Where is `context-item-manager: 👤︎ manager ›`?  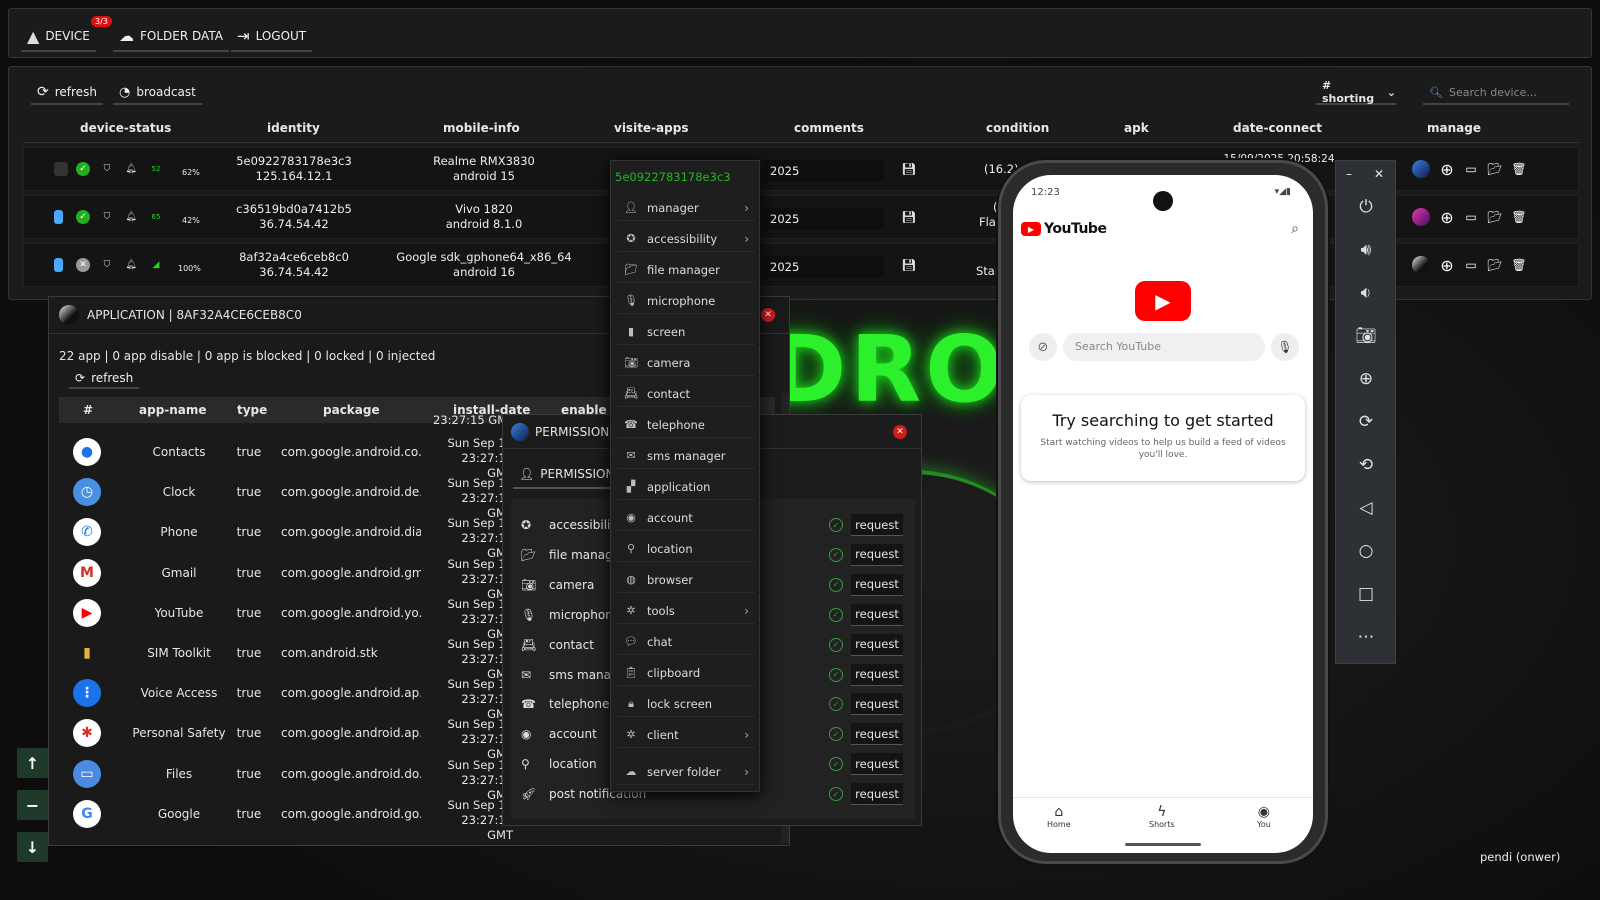 context-item-manager: 👤︎ manager › is located at coordinates (686, 208).